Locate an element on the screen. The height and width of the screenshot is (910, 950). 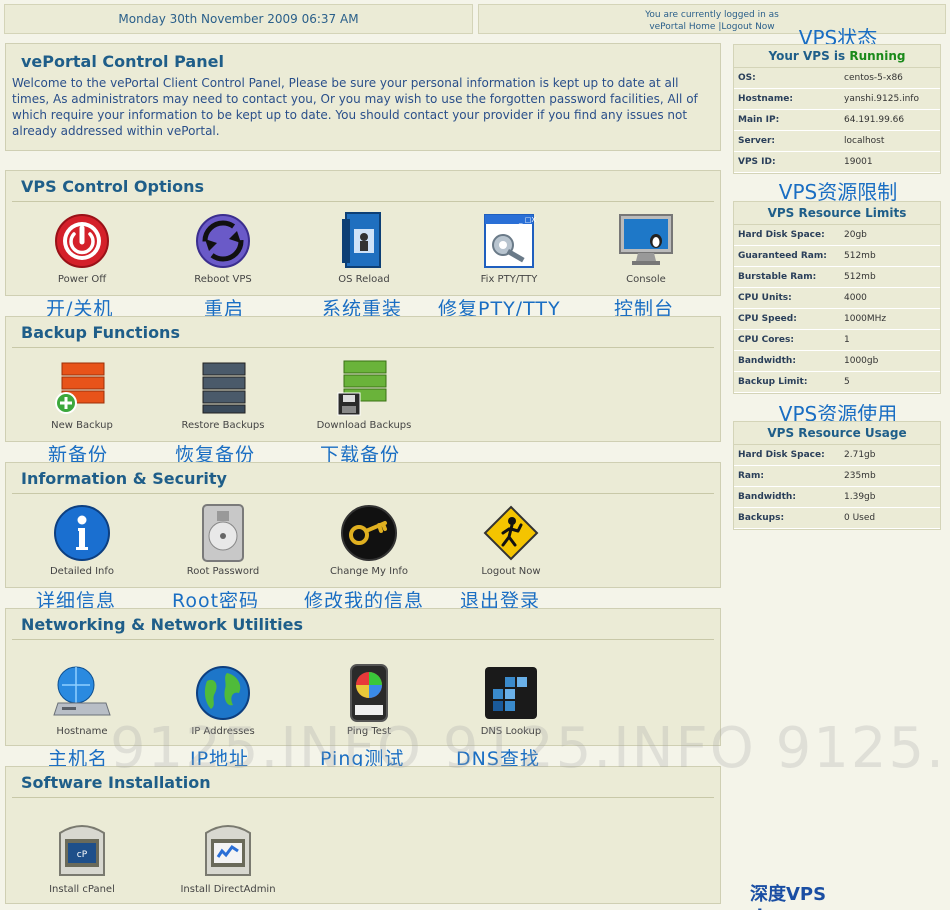
restore-backups-label: Restore Backups is located at coordinates (223, 425).